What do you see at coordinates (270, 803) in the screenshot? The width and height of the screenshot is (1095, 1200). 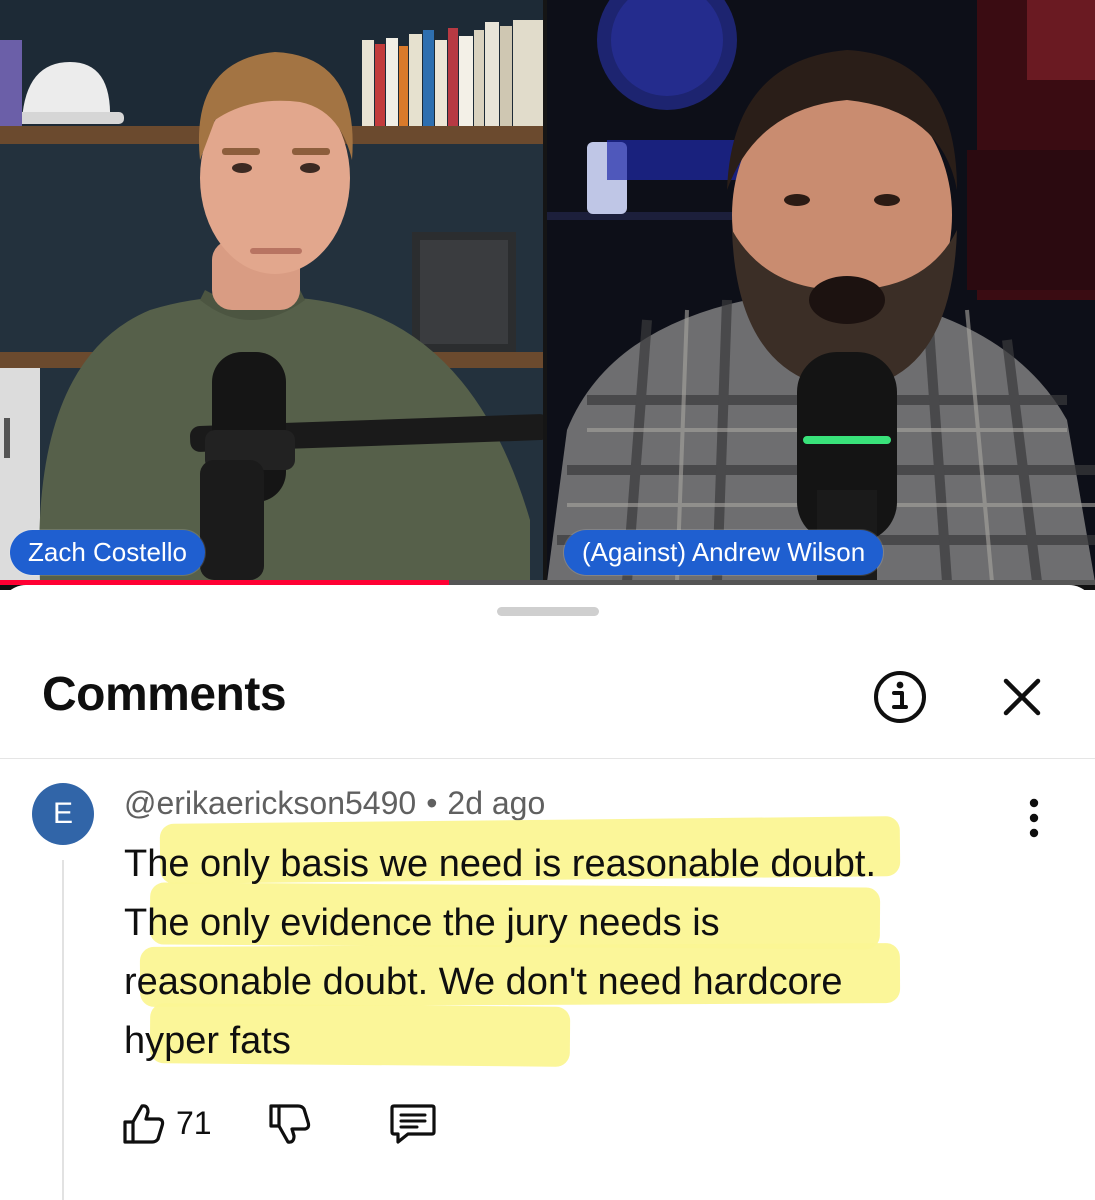 I see `comment-author: @erikaerickson5490` at bounding box center [270, 803].